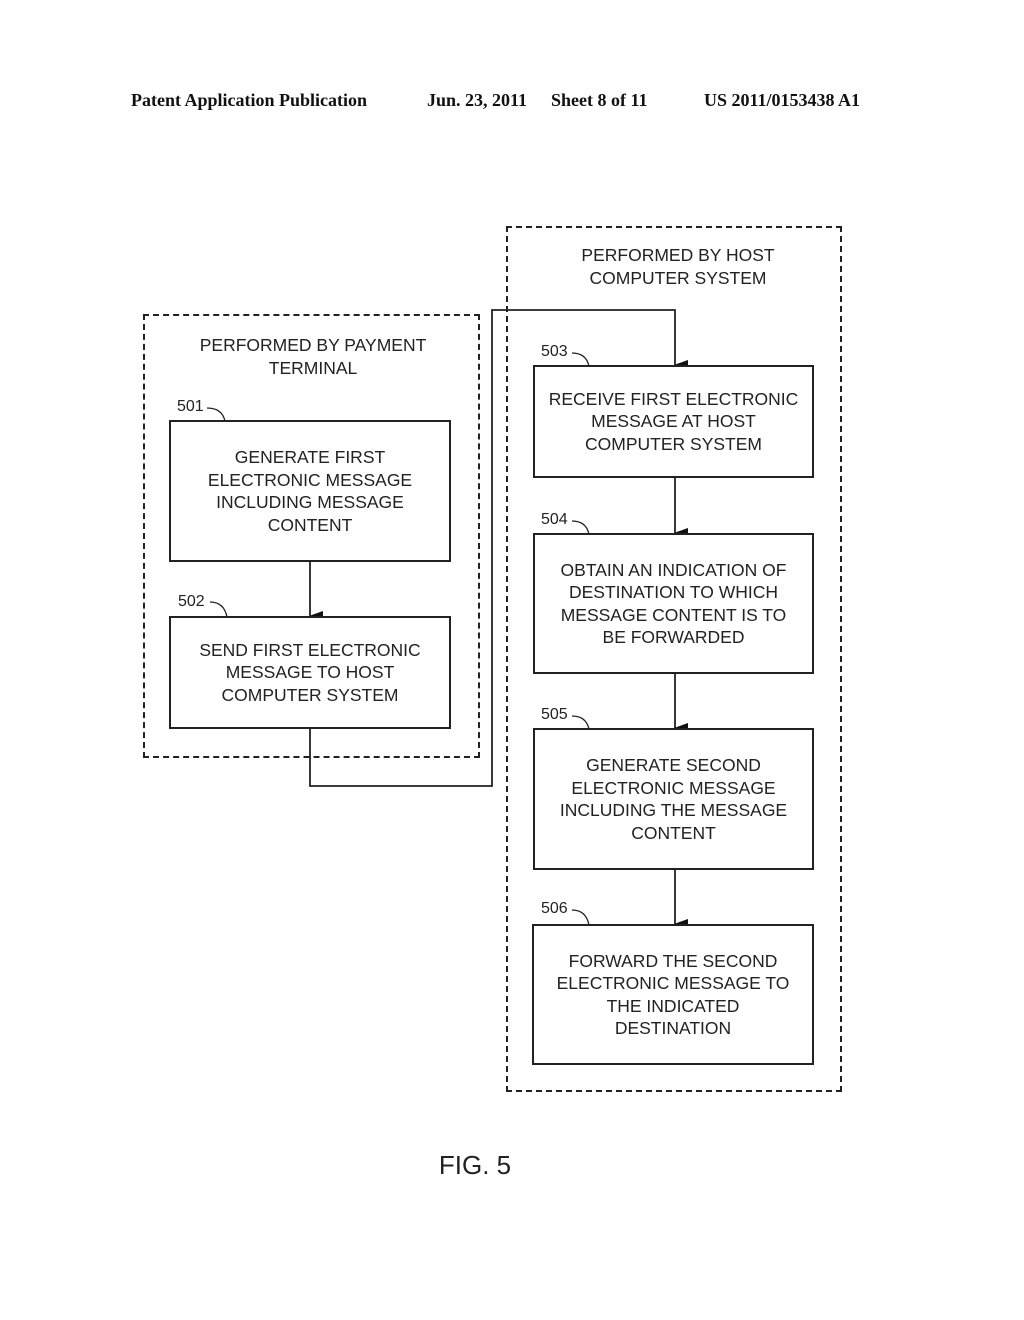 This screenshot has width=1024, height=1320. I want to click on figure-label: FIG. 5, so click(475, 1165).